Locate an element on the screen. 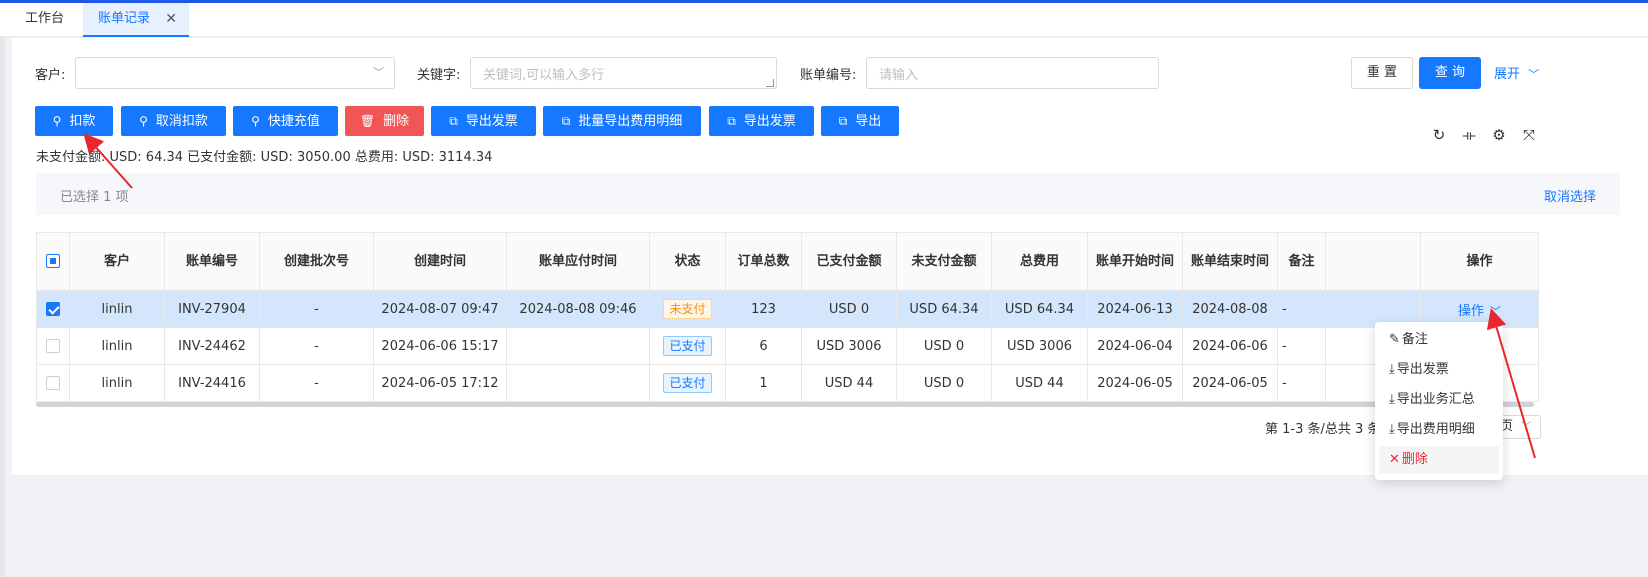 The height and width of the screenshot is (577, 1648). tab-bill-records-label: 账单记录 is located at coordinates (124, 18).